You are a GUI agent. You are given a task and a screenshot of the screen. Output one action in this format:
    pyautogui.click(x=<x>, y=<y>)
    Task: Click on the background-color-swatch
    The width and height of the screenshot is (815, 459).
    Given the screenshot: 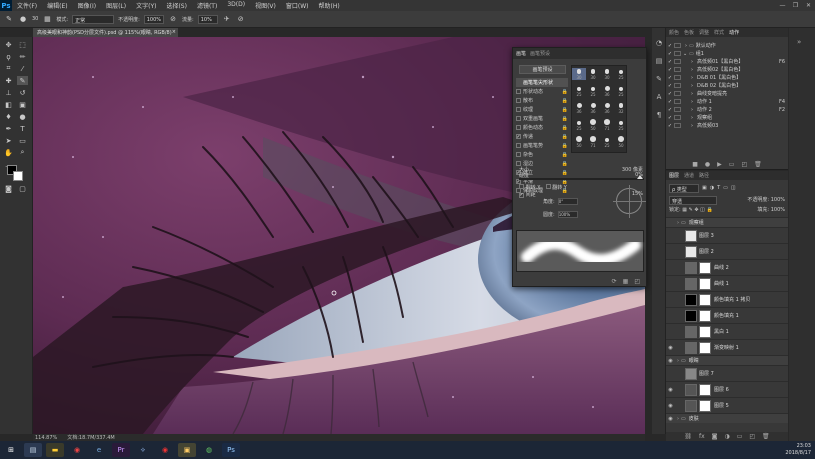 What is the action you would take?
    pyautogui.click(x=18, y=176)
    